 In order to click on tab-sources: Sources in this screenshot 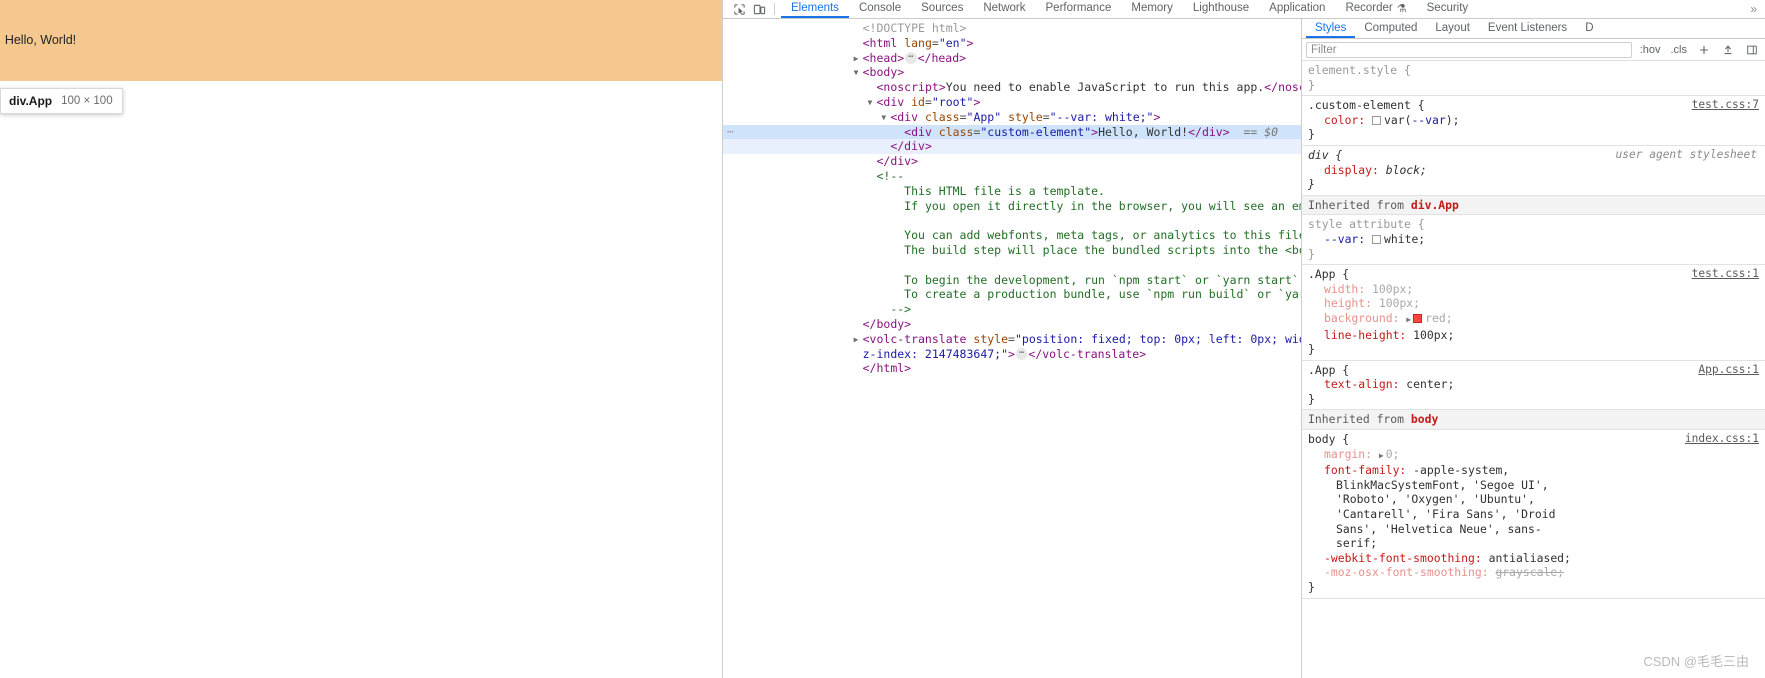, I will do `click(942, 9)`.